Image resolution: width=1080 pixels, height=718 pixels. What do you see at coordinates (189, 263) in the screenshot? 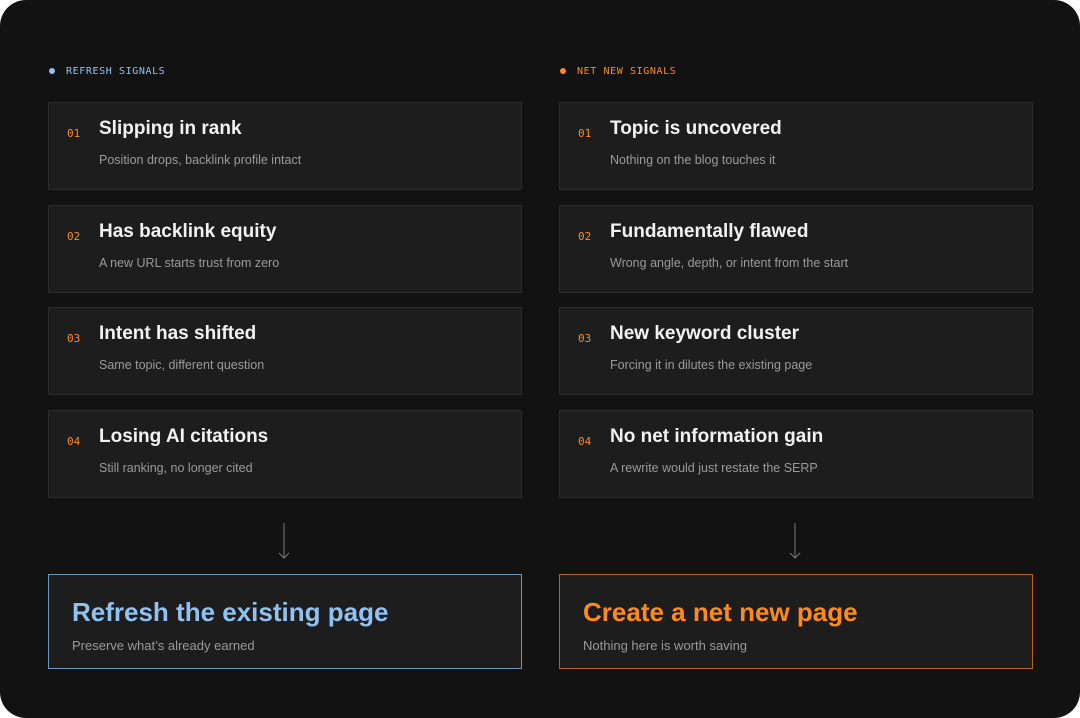
I see `signal-subtitle: A new URL starts trust from zero` at bounding box center [189, 263].